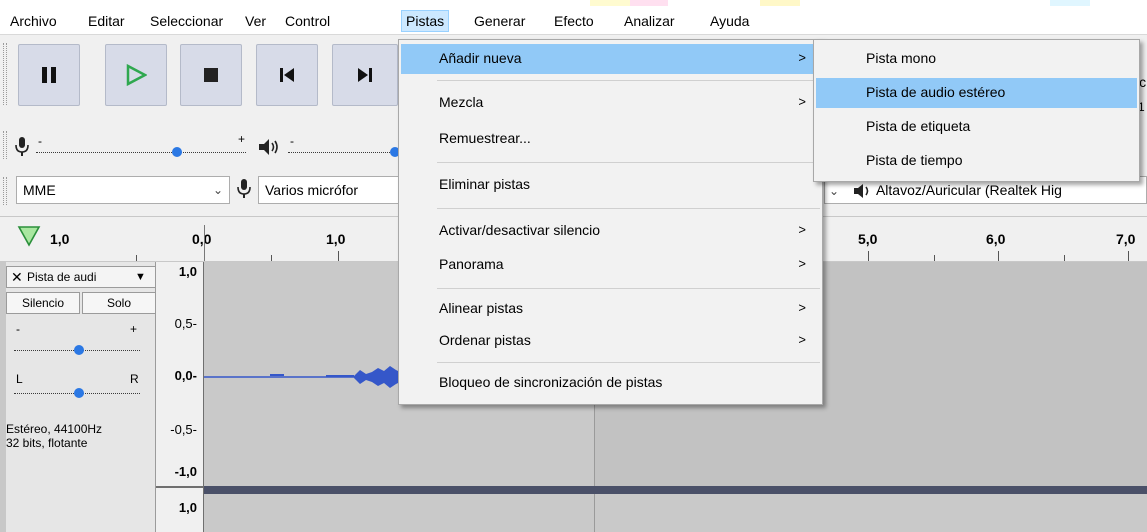 The width and height of the screenshot is (1147, 532). Describe the element at coordinates (480, 58) in the screenshot. I see `menu-item-label: Añadir nueva` at that location.